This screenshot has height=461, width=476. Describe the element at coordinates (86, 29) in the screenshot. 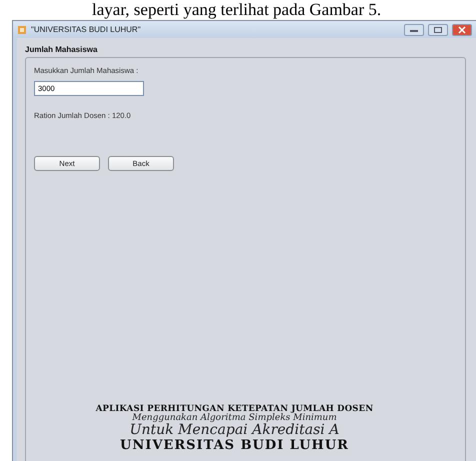

I see `window-title: "UNIVERSITAS BUDI LUHUR"` at that location.